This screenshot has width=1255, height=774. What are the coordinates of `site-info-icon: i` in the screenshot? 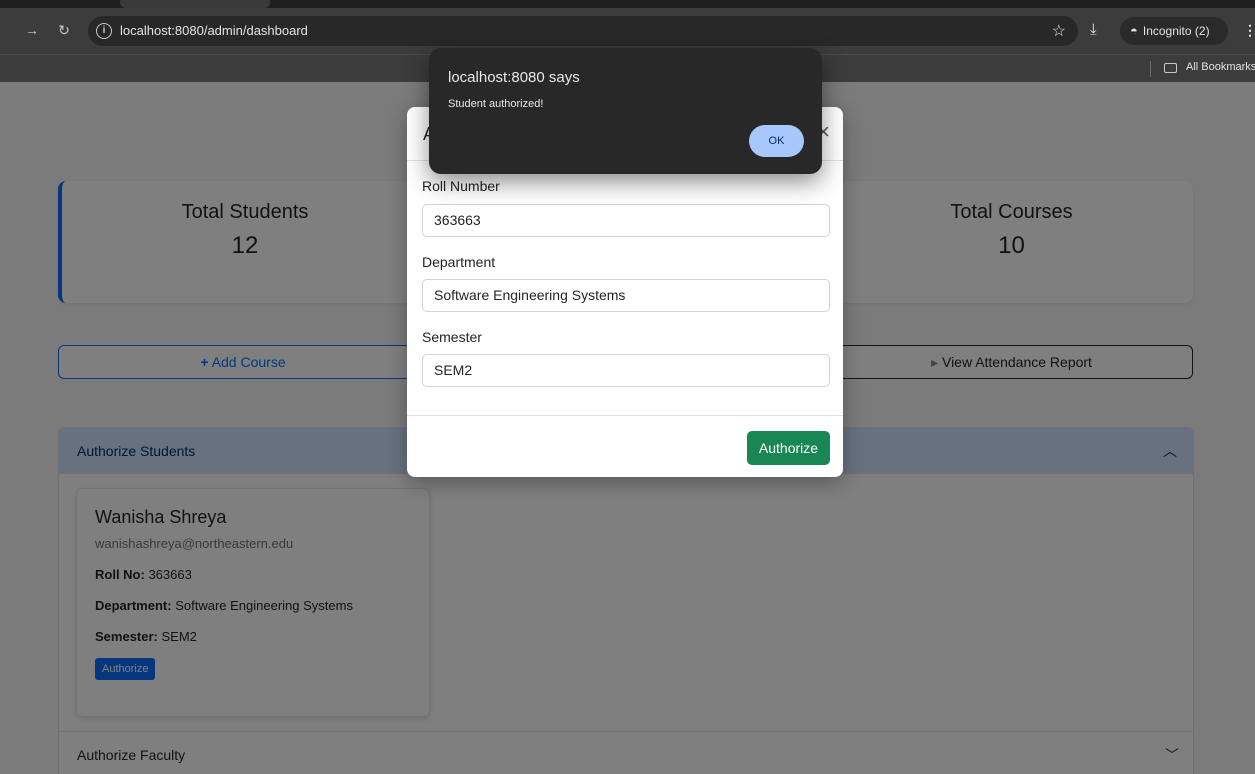 It's located at (104, 31).